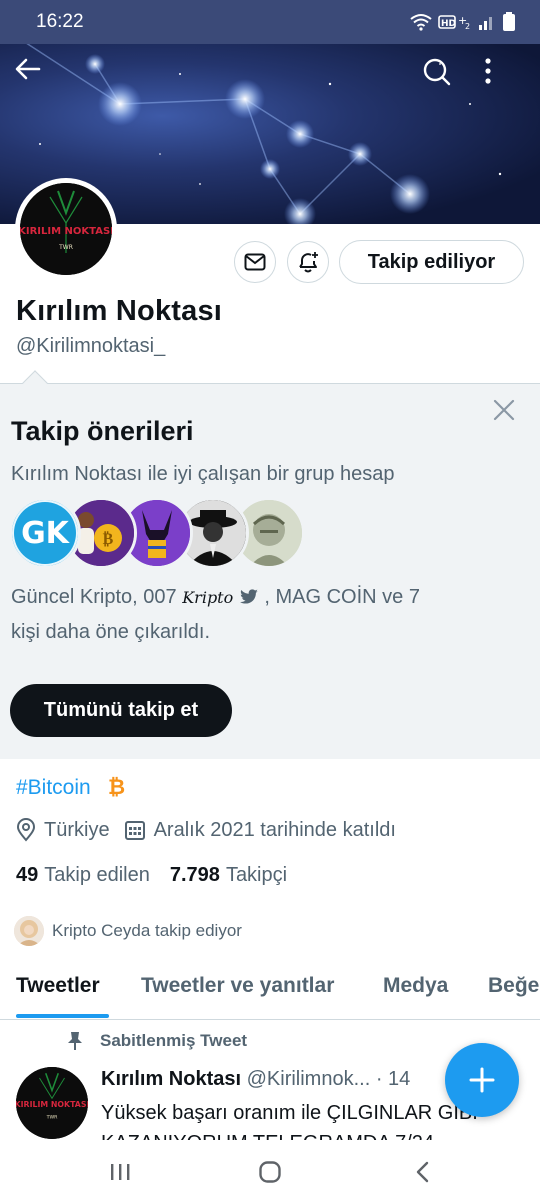  I want to click on signal-icon, so click(485, 23).